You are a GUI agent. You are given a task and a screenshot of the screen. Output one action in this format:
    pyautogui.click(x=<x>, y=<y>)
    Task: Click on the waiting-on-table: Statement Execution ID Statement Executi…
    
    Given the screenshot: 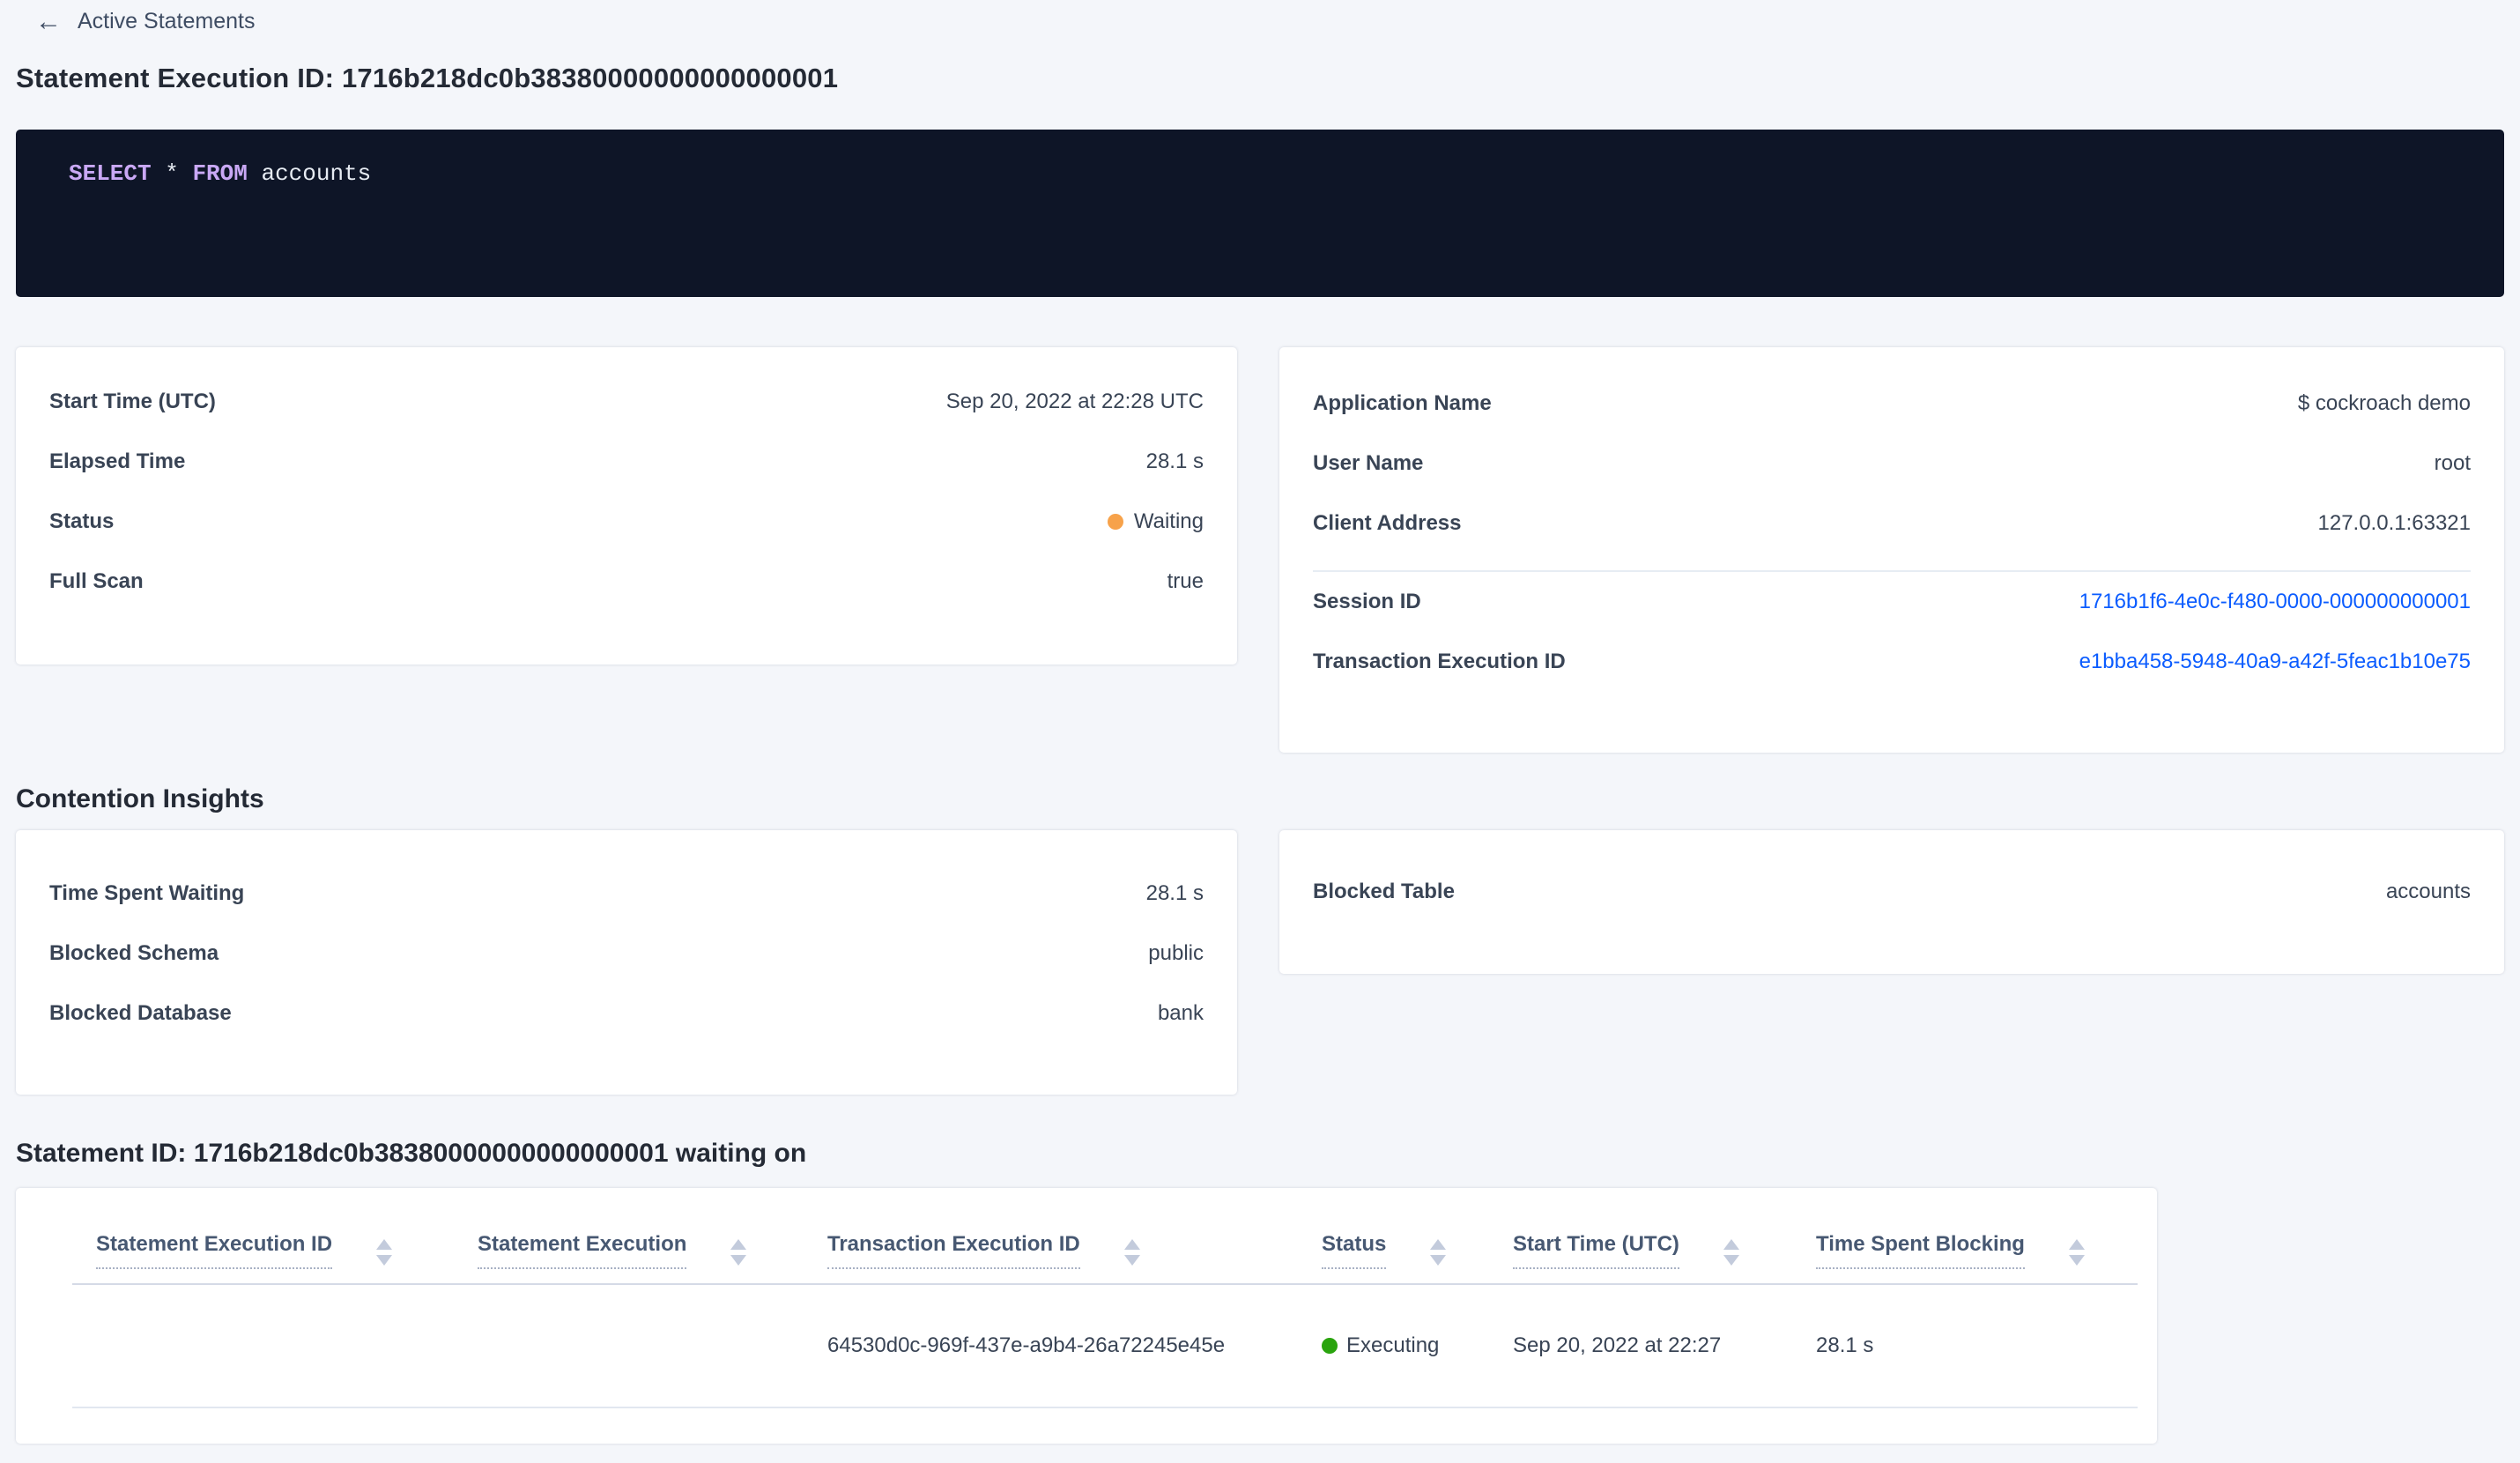 What is the action you would take?
    pyautogui.click(x=1105, y=1298)
    